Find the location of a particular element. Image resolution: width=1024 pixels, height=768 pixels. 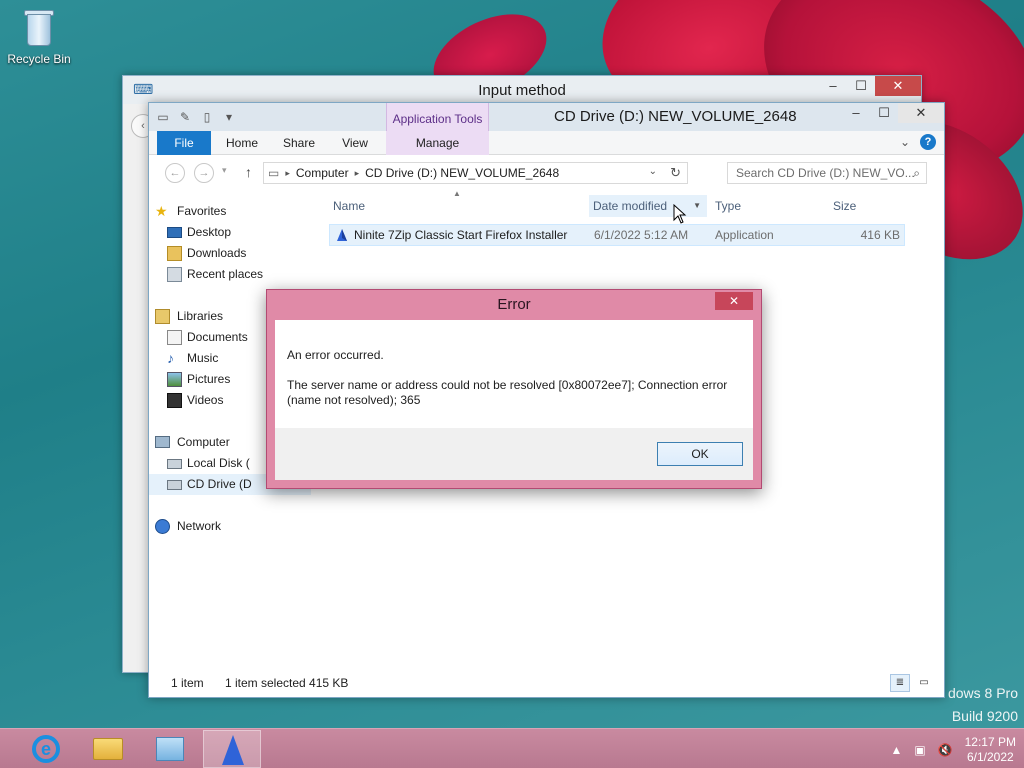

ribbon-tabs: File Home Share View Manage ⌄ ? is located at coordinates (546, 143).